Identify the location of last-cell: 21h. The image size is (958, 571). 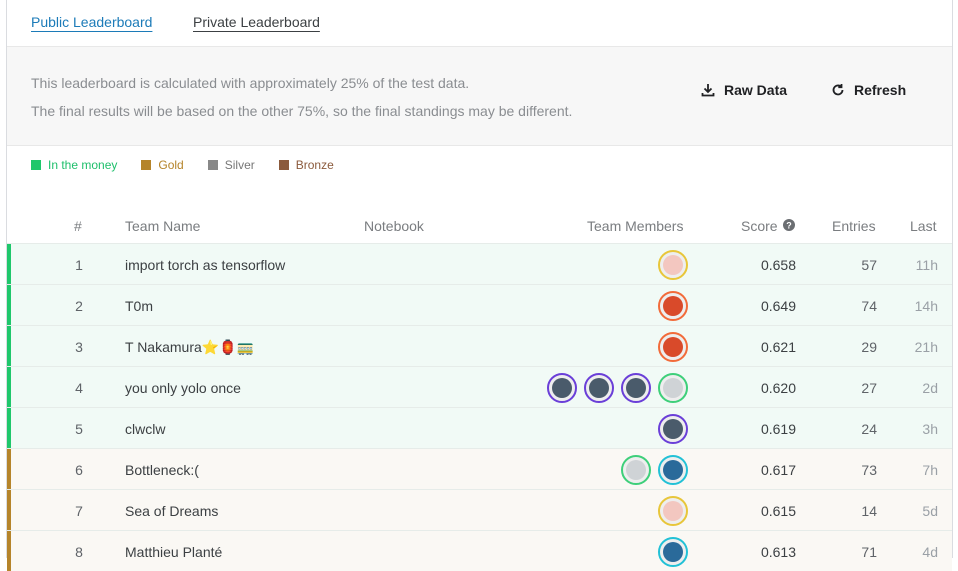
(926, 347).